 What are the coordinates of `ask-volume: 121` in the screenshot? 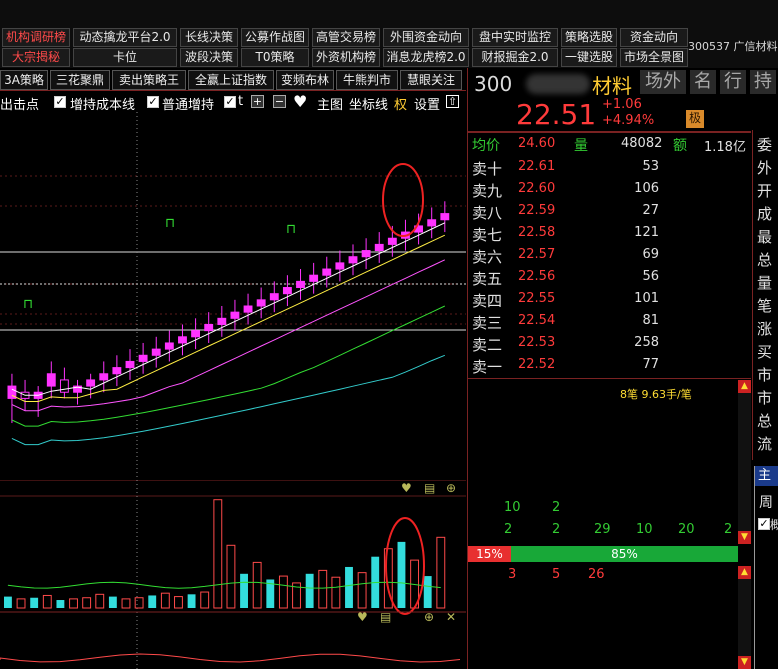 It's located at (646, 232).